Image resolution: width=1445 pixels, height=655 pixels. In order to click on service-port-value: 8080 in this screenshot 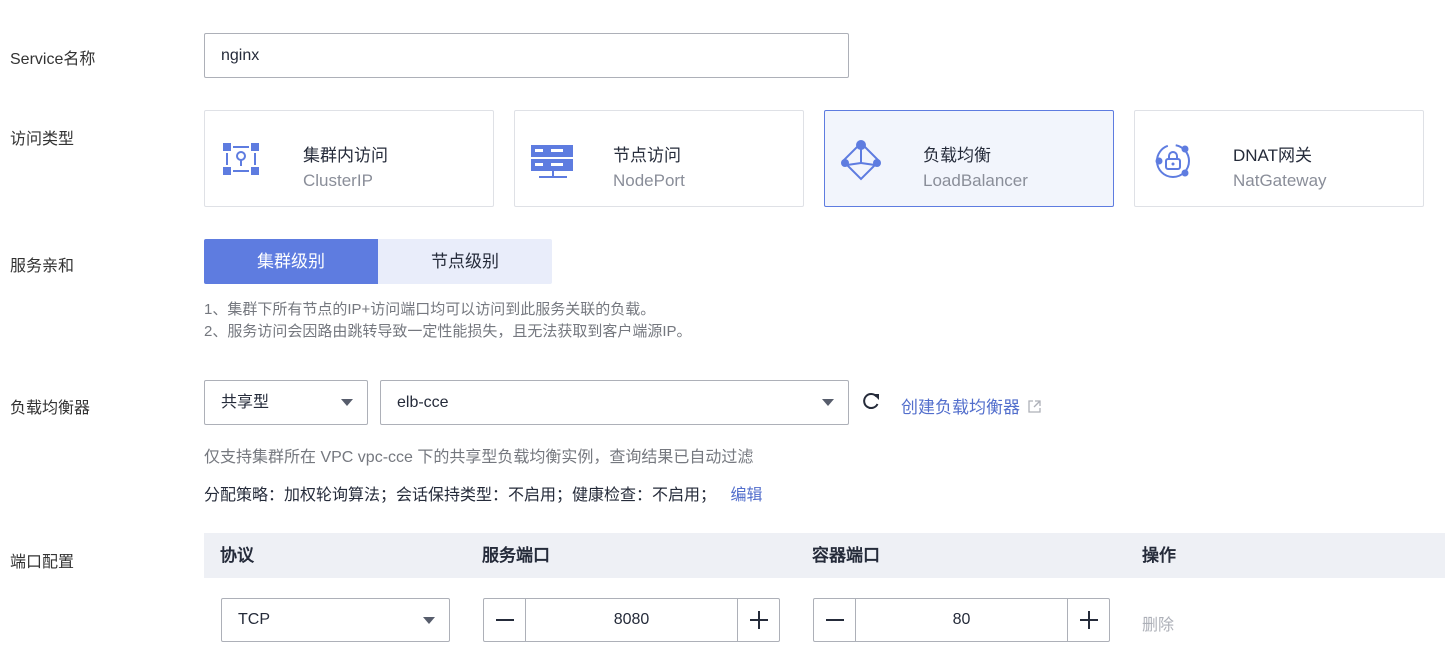, I will do `click(631, 620)`.